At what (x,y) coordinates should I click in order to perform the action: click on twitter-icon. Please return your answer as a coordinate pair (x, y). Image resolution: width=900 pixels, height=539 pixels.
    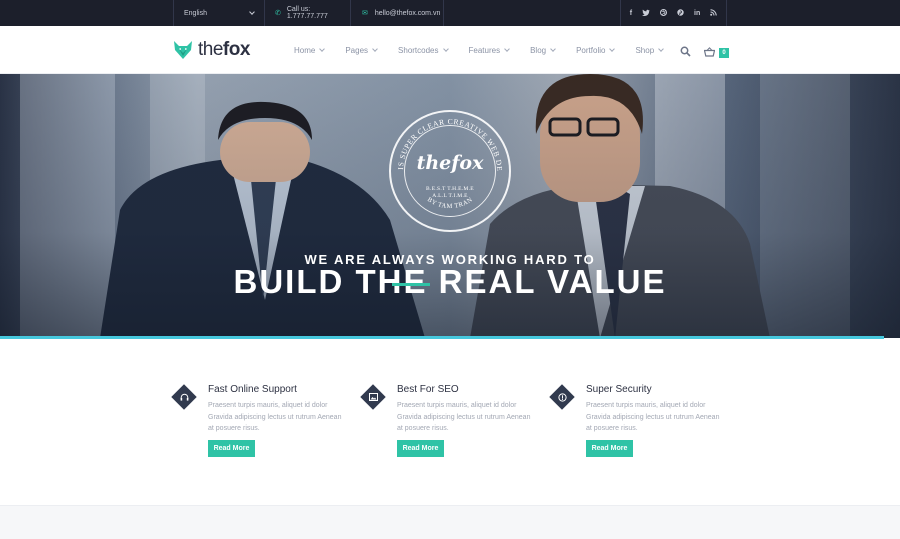
    Looking at the image, I should click on (646, 13).